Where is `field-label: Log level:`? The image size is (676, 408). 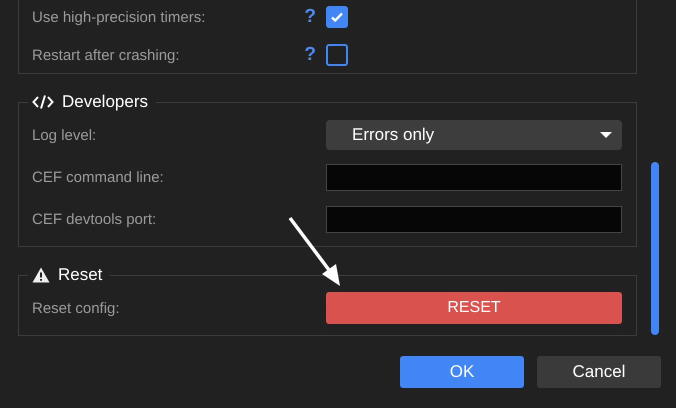
field-label: Log level: is located at coordinates (64, 135).